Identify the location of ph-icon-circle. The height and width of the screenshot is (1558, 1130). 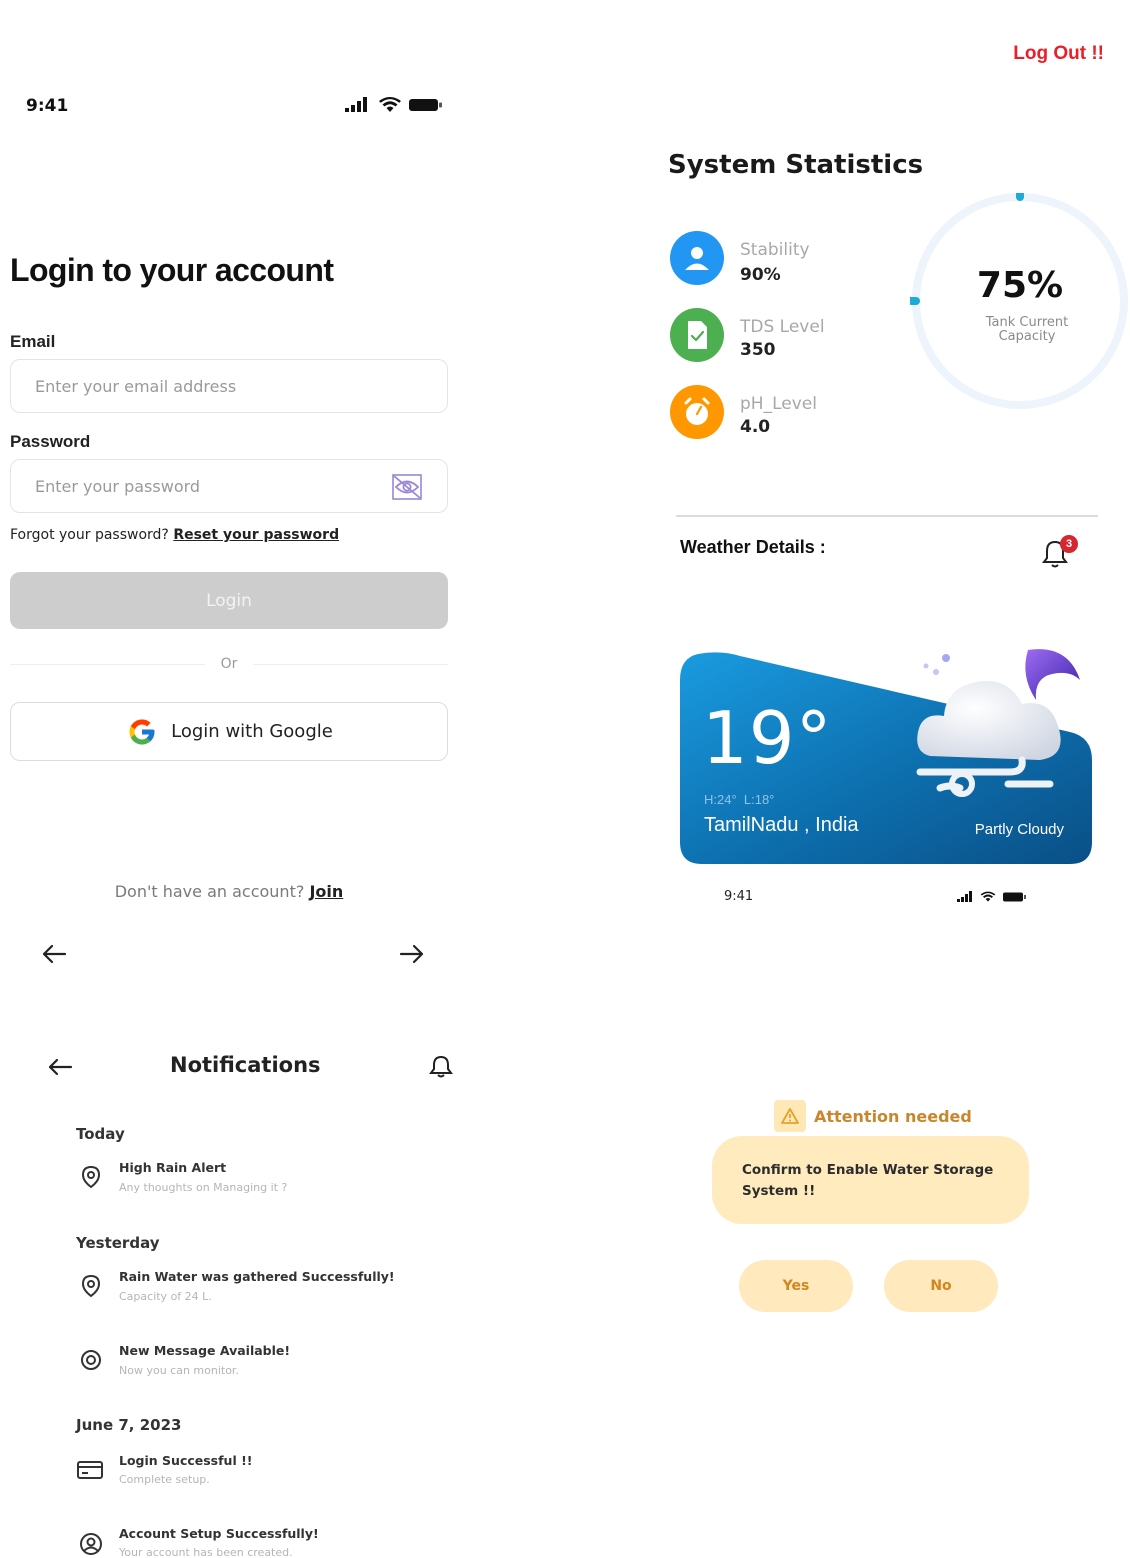
(697, 412).